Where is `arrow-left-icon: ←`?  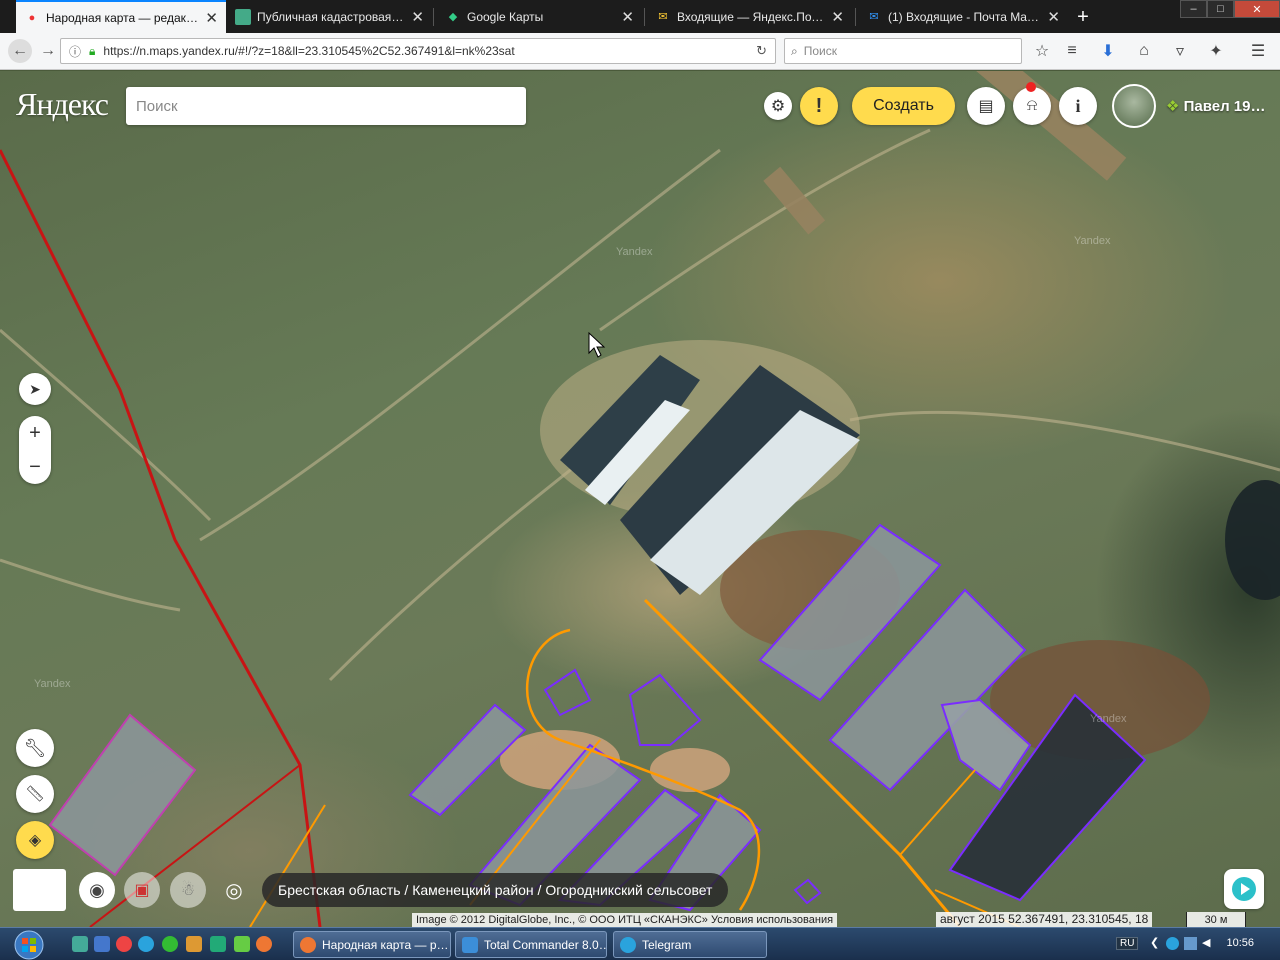 arrow-left-icon: ← is located at coordinates (20, 50).